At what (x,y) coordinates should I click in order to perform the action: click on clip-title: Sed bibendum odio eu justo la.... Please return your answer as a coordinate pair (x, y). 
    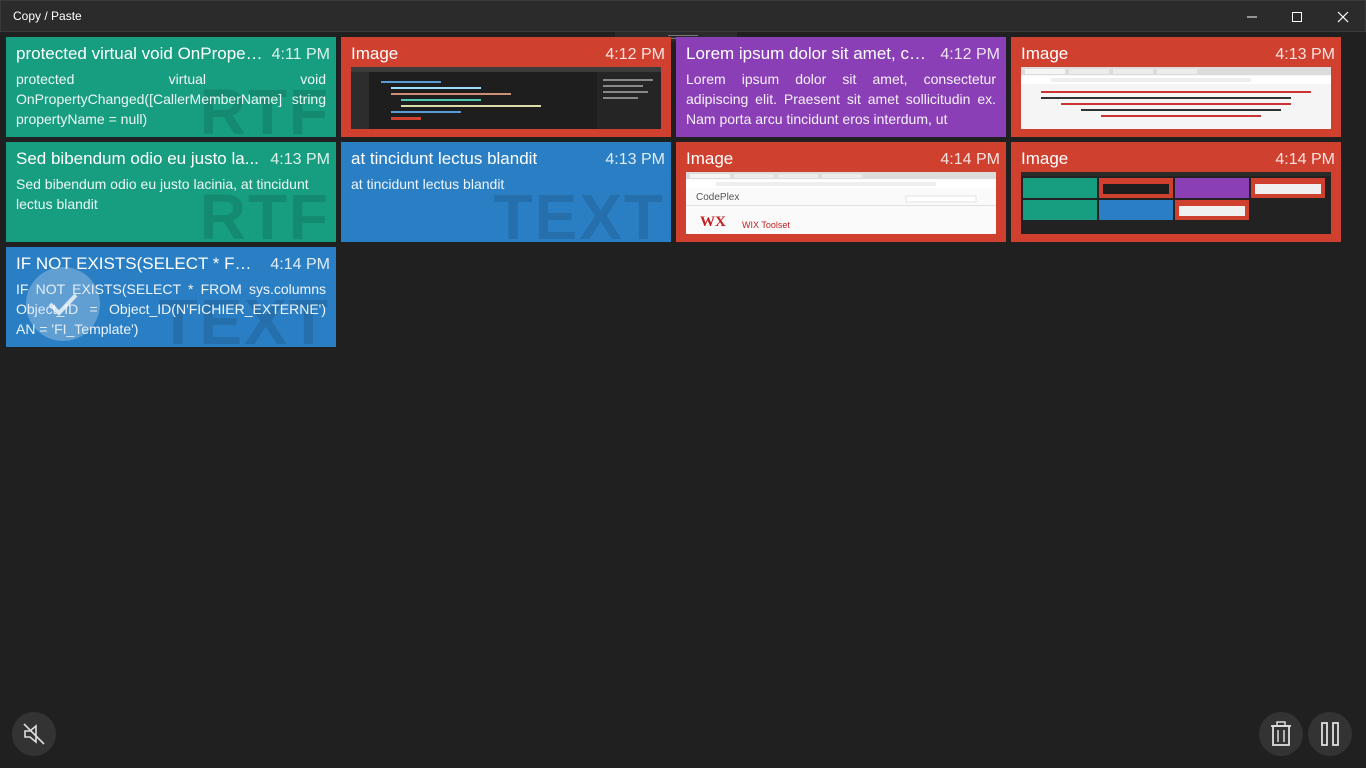
    Looking at the image, I should click on (137, 158).